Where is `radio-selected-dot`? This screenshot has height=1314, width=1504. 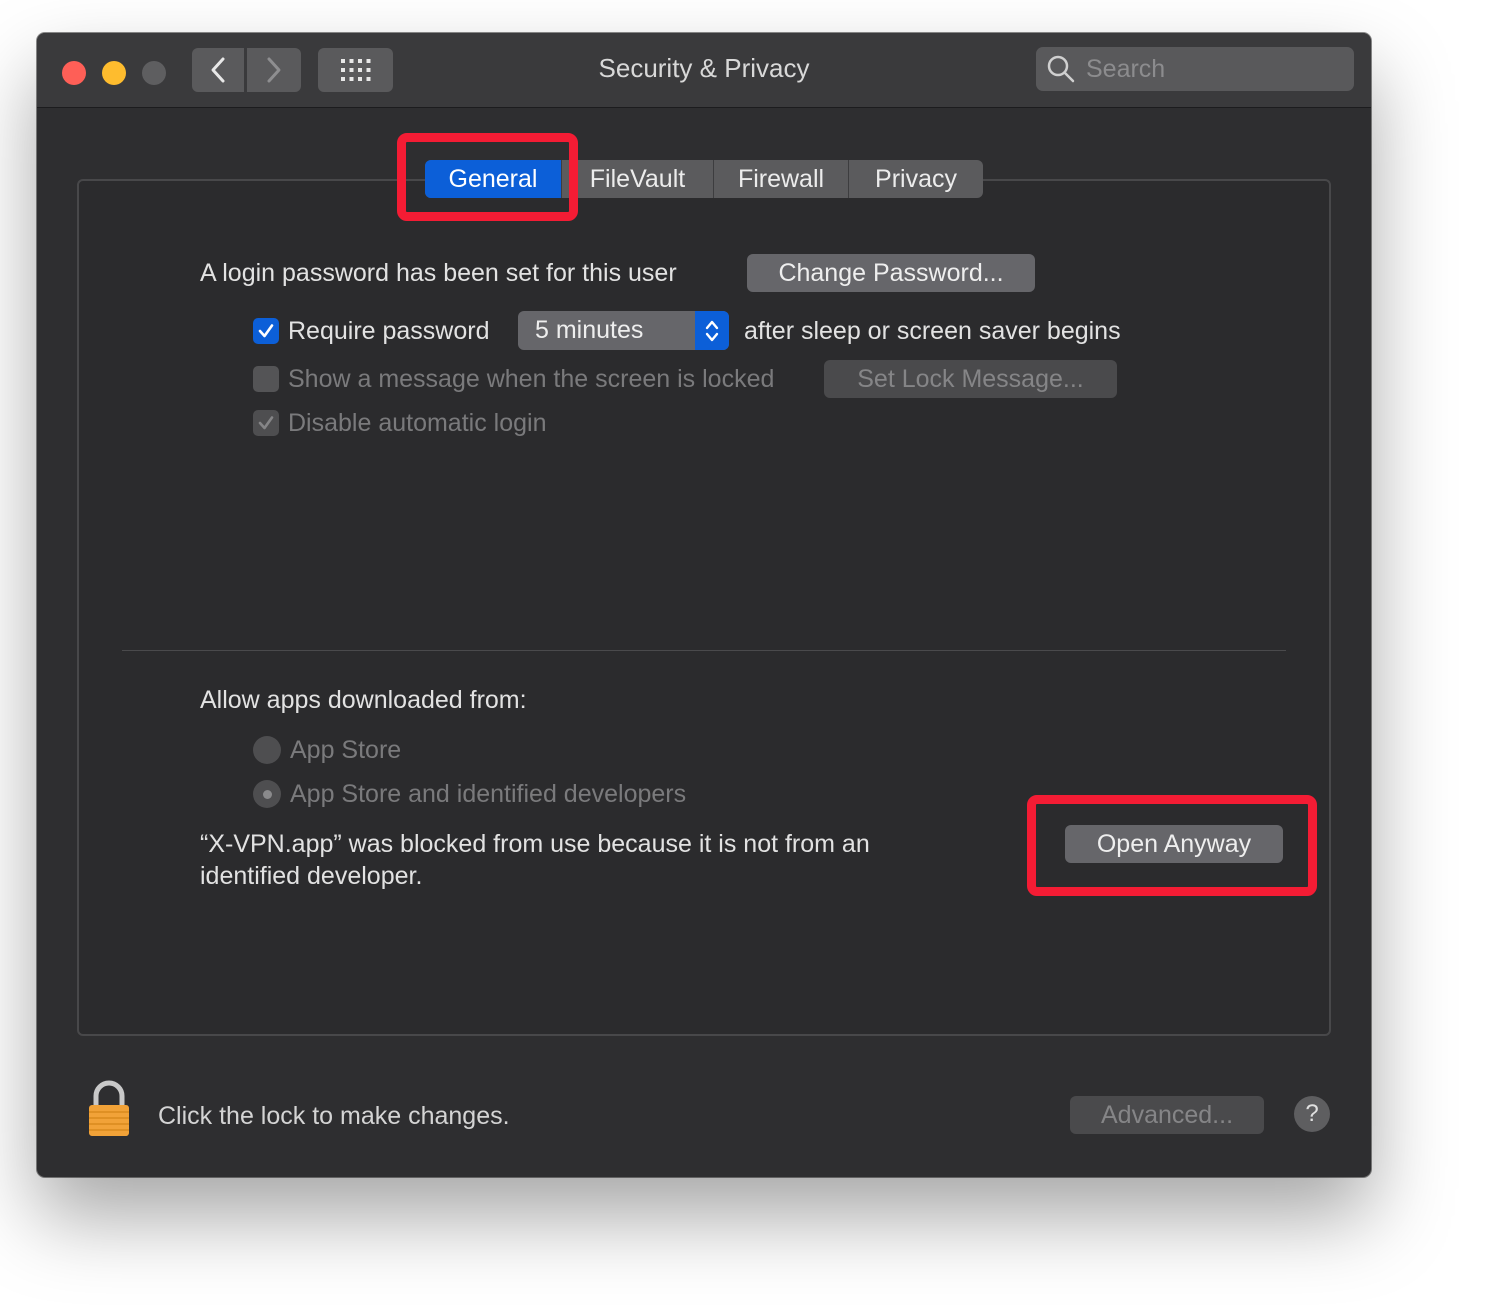 radio-selected-dot is located at coordinates (267, 794).